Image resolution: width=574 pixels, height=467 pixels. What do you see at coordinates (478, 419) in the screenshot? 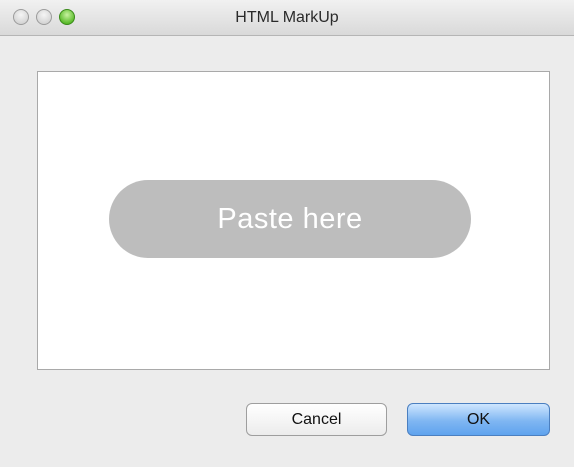
I see `ok-button: OK` at bounding box center [478, 419].